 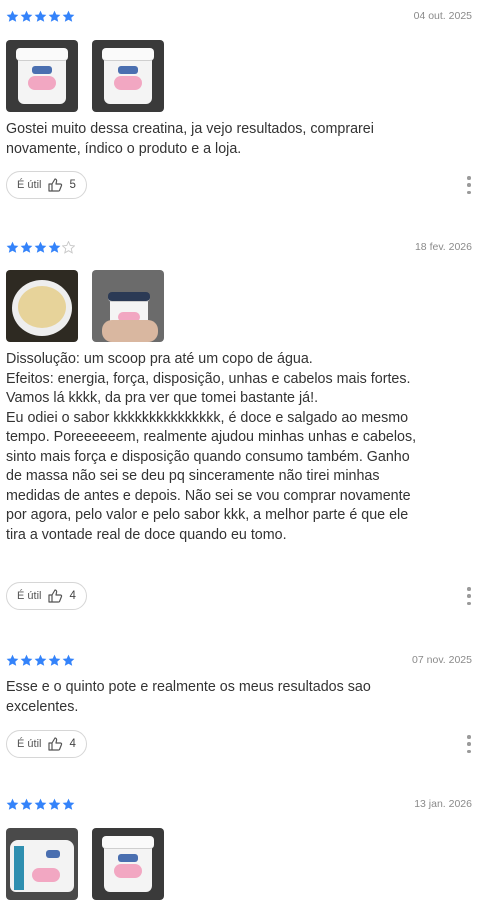 I want to click on useful-button: É útil 5, so click(x=46, y=185).